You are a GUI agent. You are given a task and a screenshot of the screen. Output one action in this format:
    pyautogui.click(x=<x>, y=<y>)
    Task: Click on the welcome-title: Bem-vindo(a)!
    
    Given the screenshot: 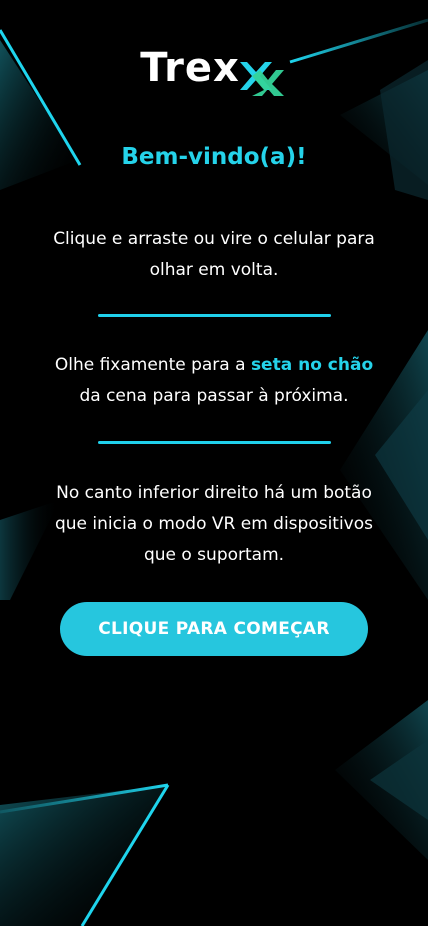 What is the action you would take?
    pyautogui.click(x=214, y=157)
    